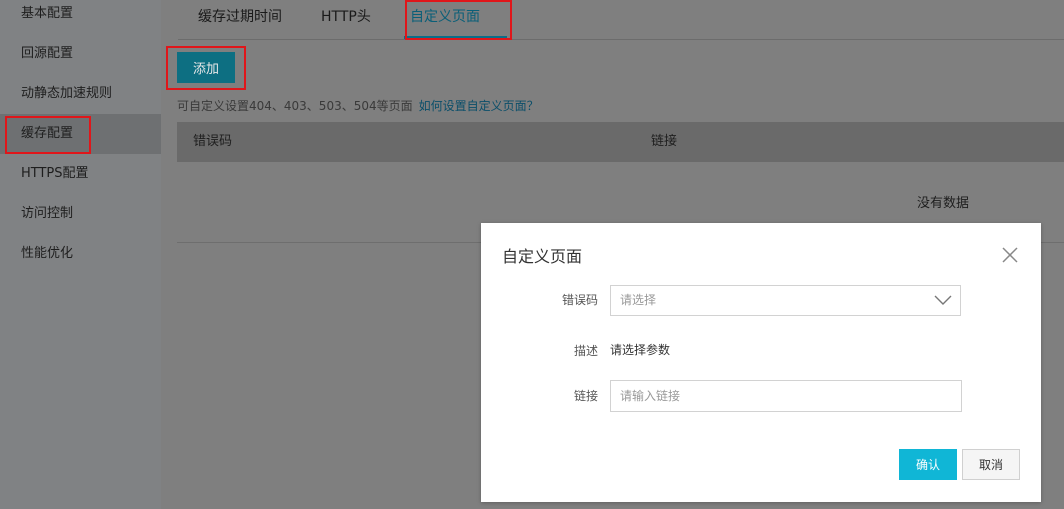 The image size is (1064, 509). I want to click on column-header-error-code: 错误码, so click(213, 141).